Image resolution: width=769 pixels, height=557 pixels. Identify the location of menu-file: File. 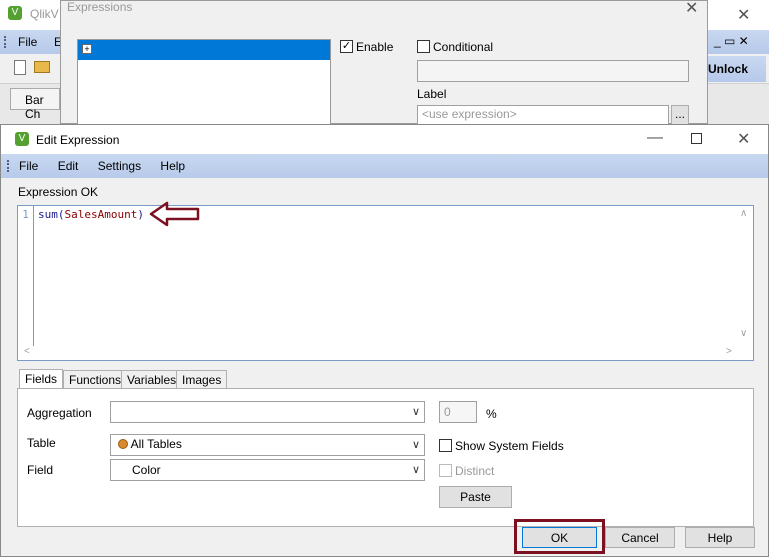
(28, 166).